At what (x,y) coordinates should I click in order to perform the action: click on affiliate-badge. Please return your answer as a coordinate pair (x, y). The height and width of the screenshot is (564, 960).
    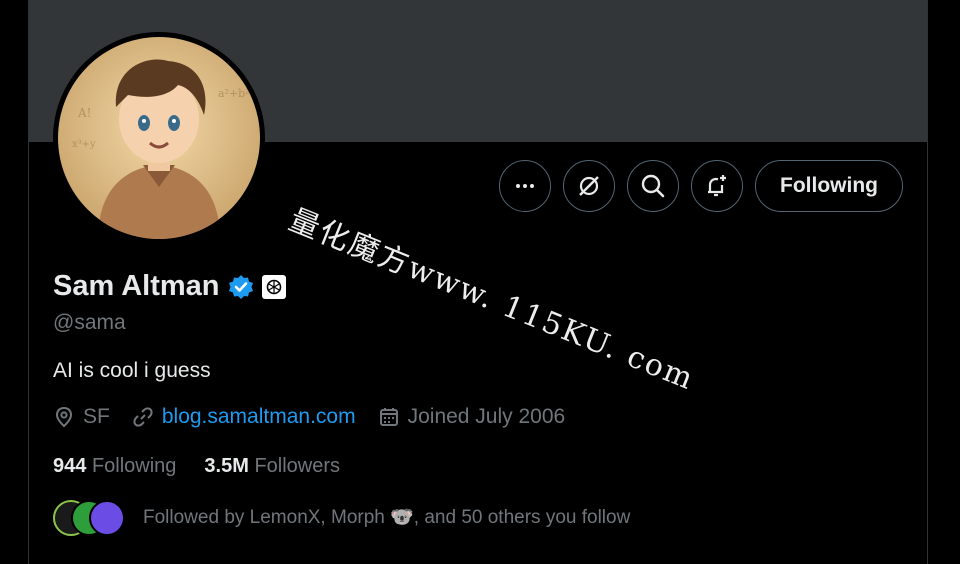
    Looking at the image, I should click on (273, 286).